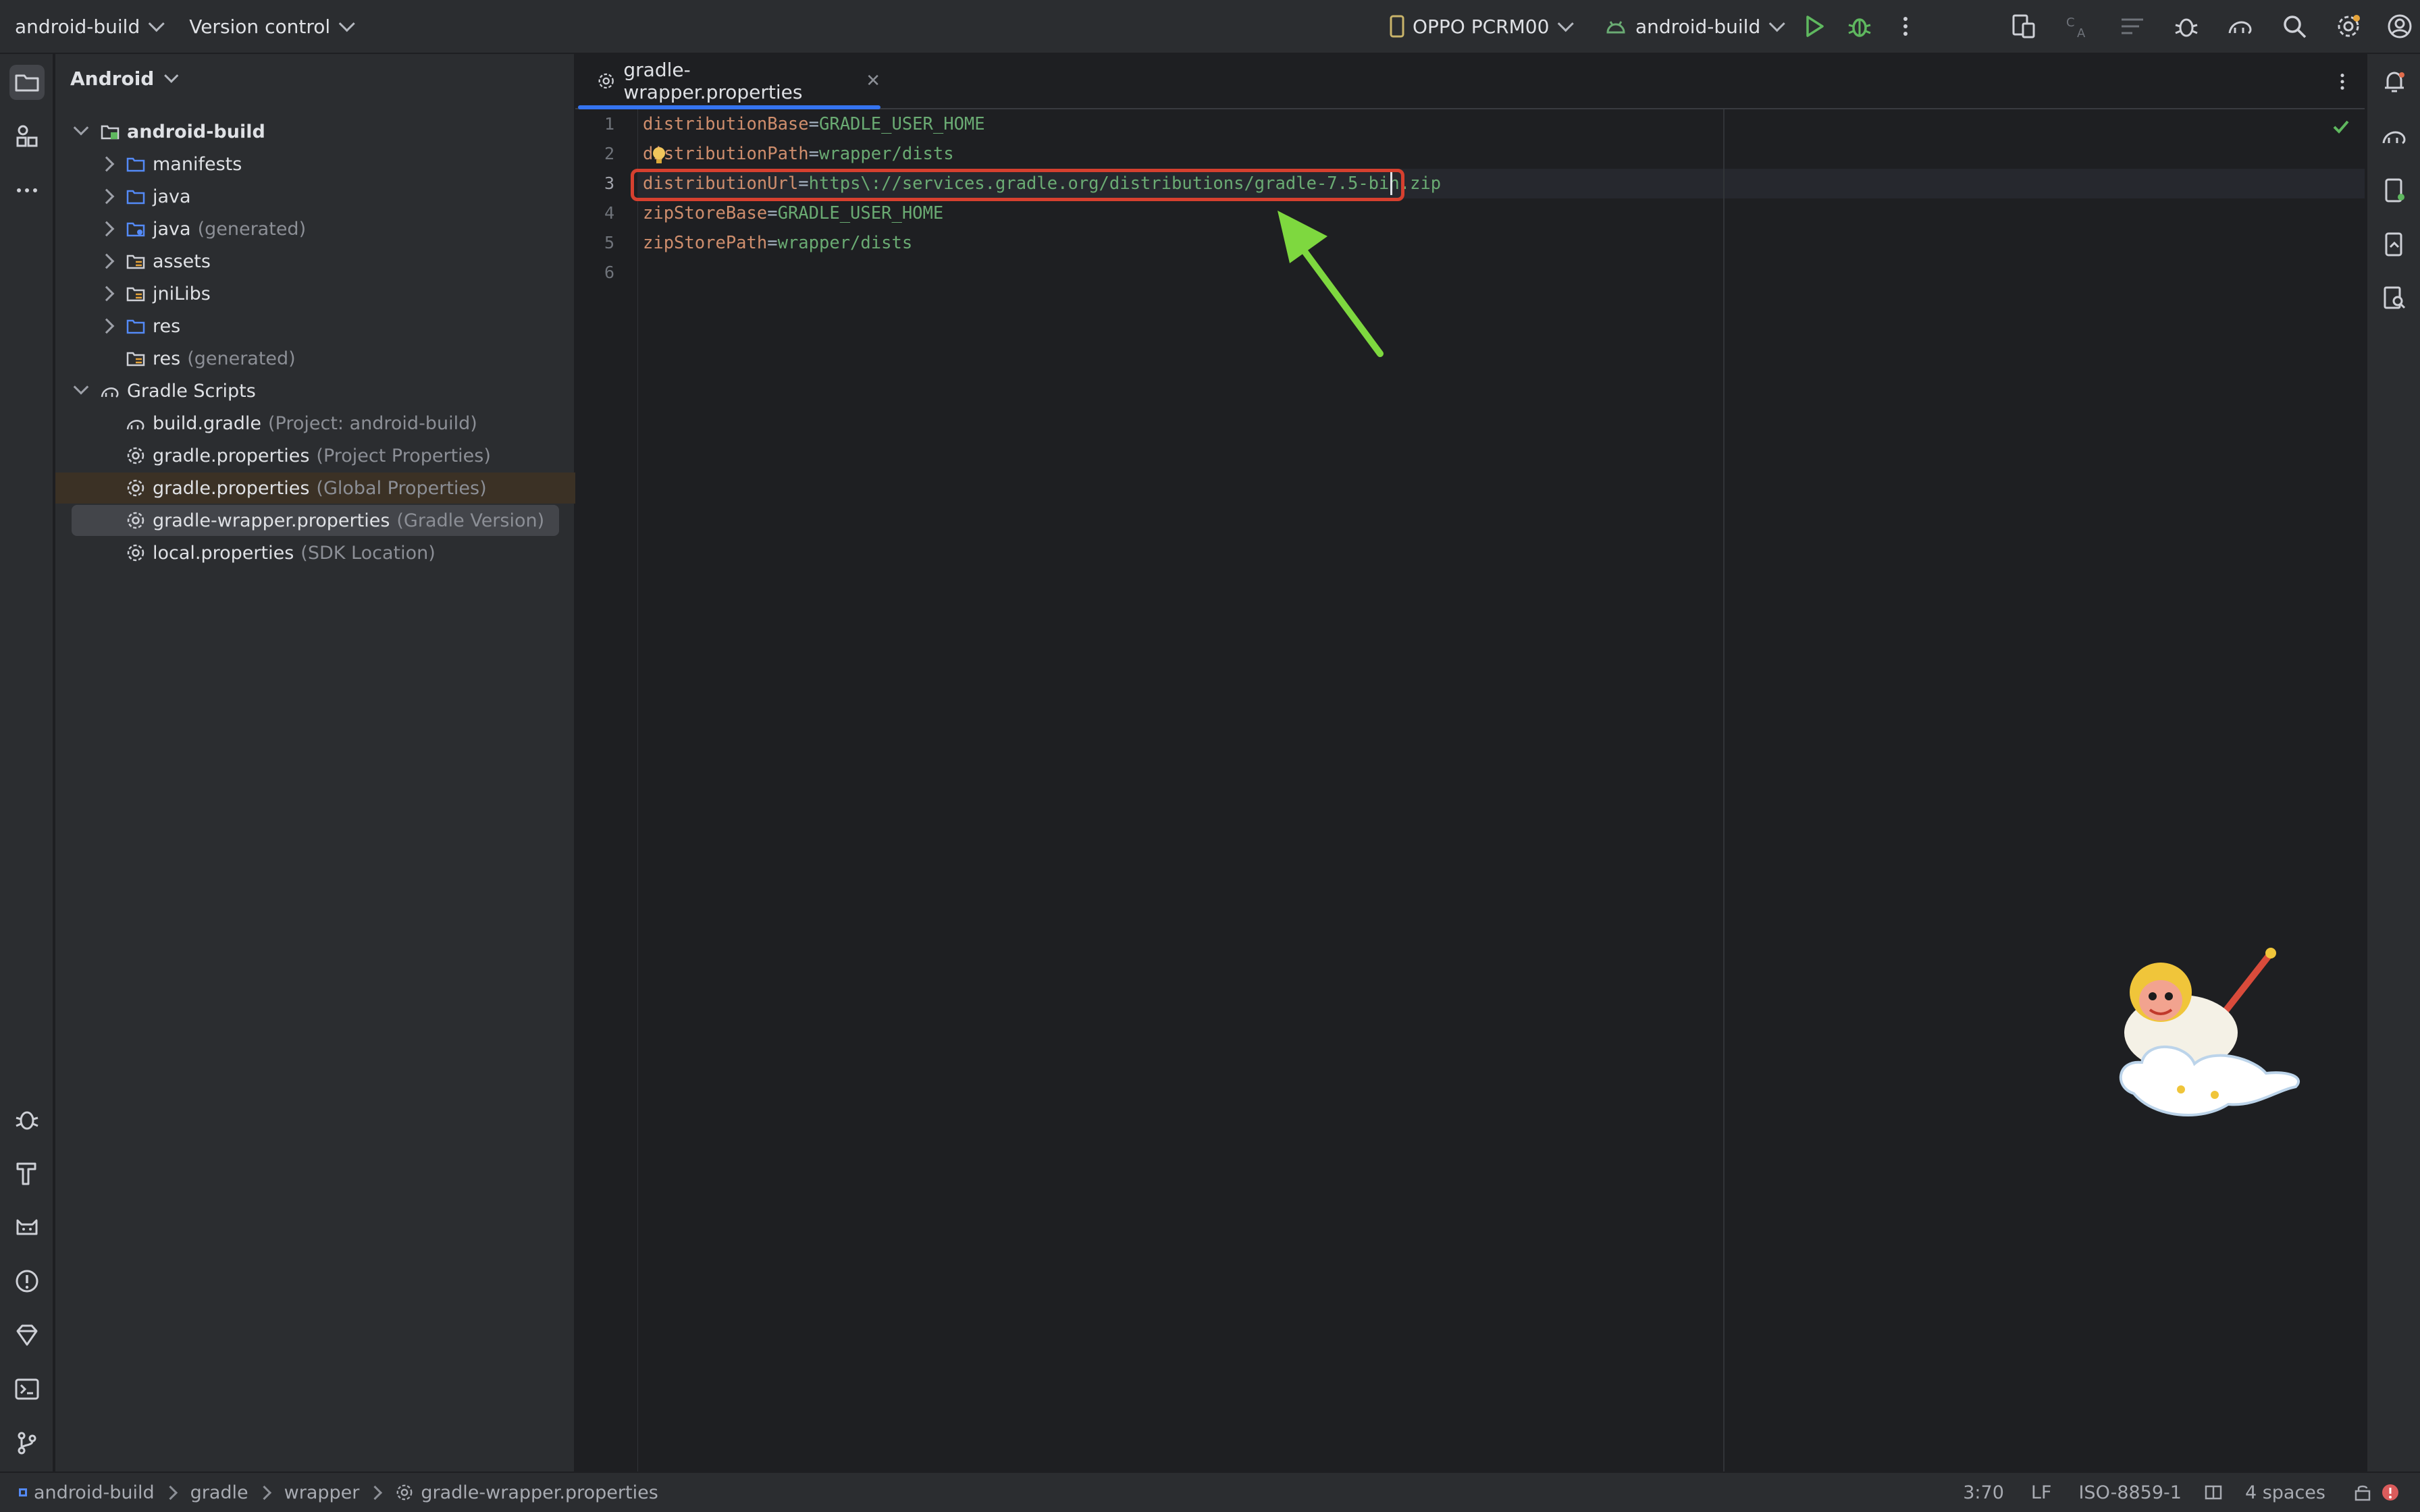  Describe the element at coordinates (1478, 27) in the screenshot. I see `device-selector: OPPO PCRM00` at that location.